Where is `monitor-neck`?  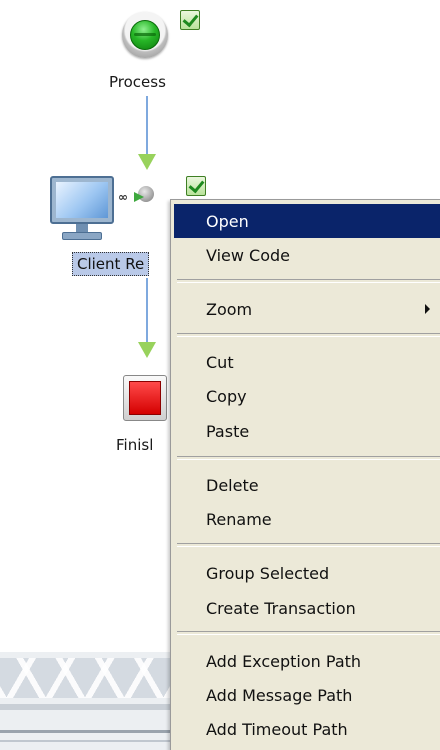
monitor-neck is located at coordinates (82, 228).